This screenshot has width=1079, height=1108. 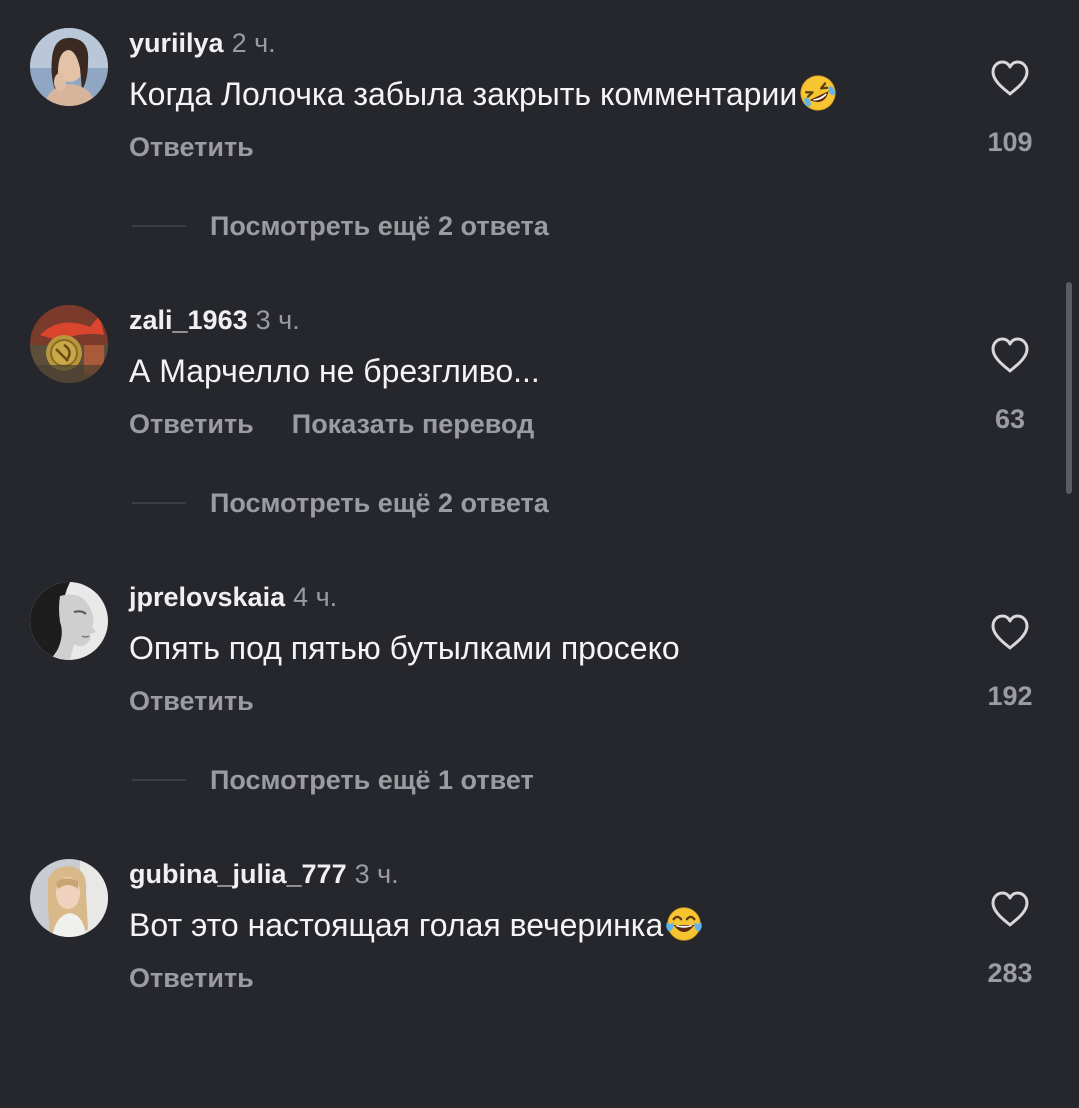 What do you see at coordinates (1010, 662) in the screenshot?
I see `like-section: 192` at bounding box center [1010, 662].